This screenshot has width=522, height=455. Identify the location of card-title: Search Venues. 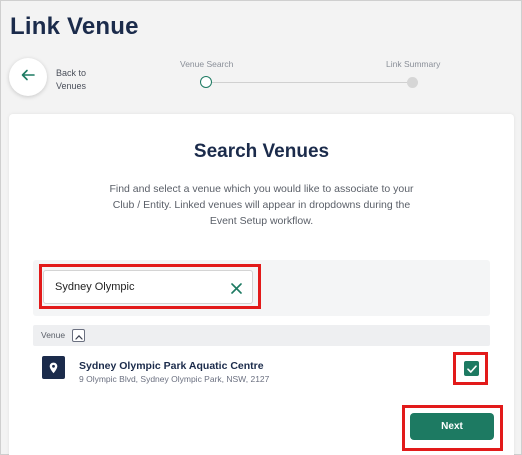
(261, 151).